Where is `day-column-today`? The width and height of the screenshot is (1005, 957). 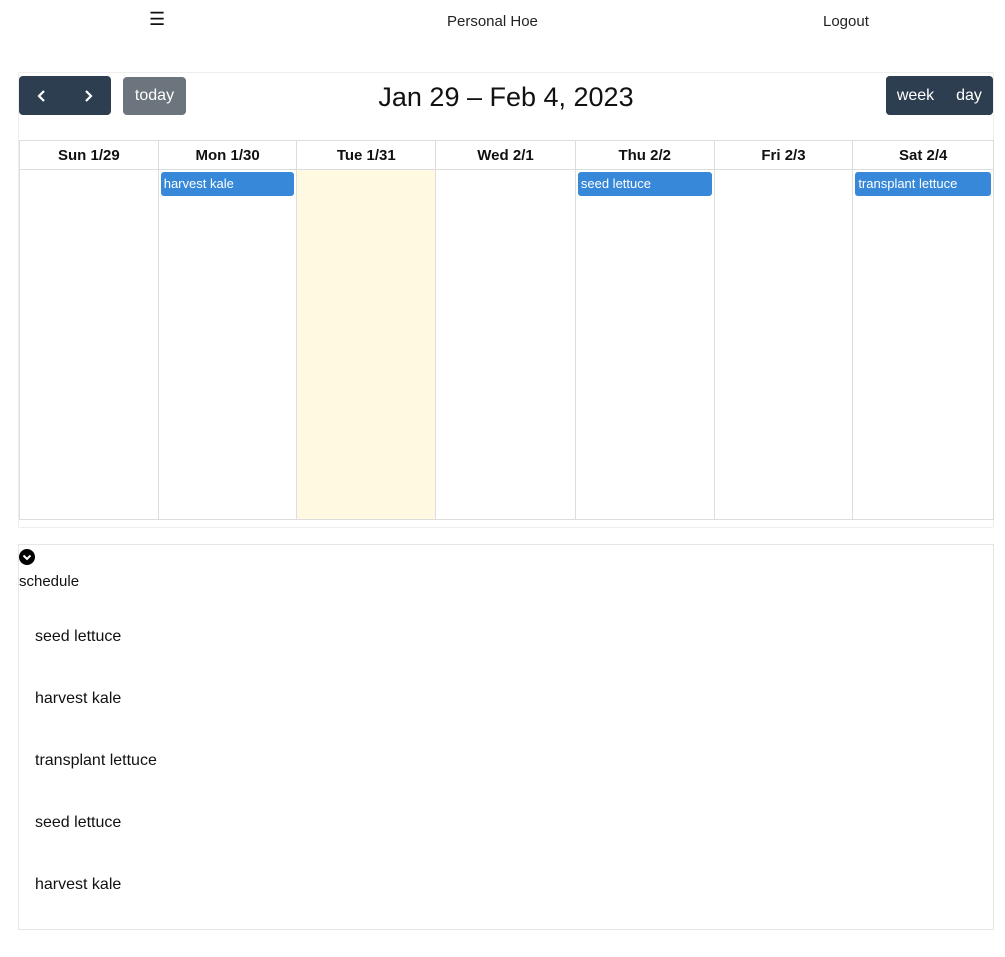
day-column-today is located at coordinates (367, 344).